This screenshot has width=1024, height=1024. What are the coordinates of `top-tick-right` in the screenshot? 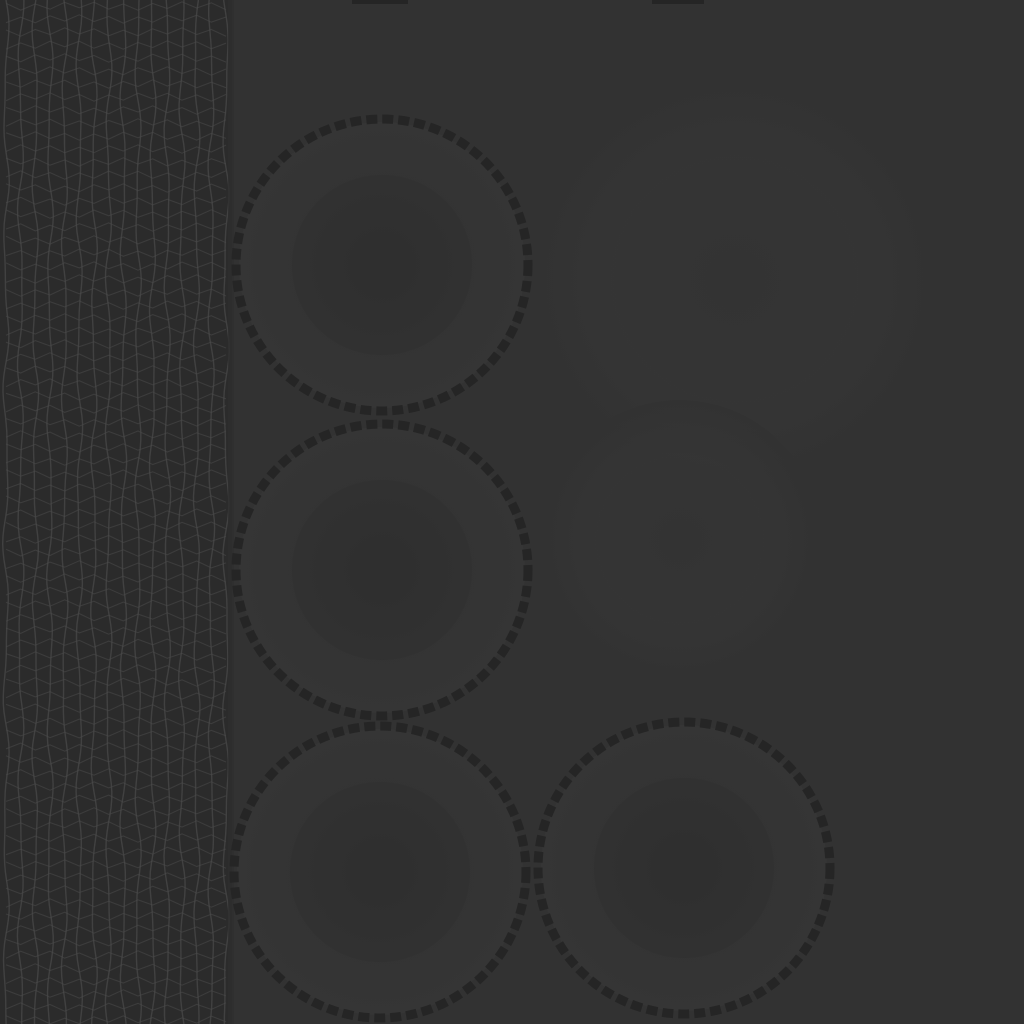 It's located at (678, 2).